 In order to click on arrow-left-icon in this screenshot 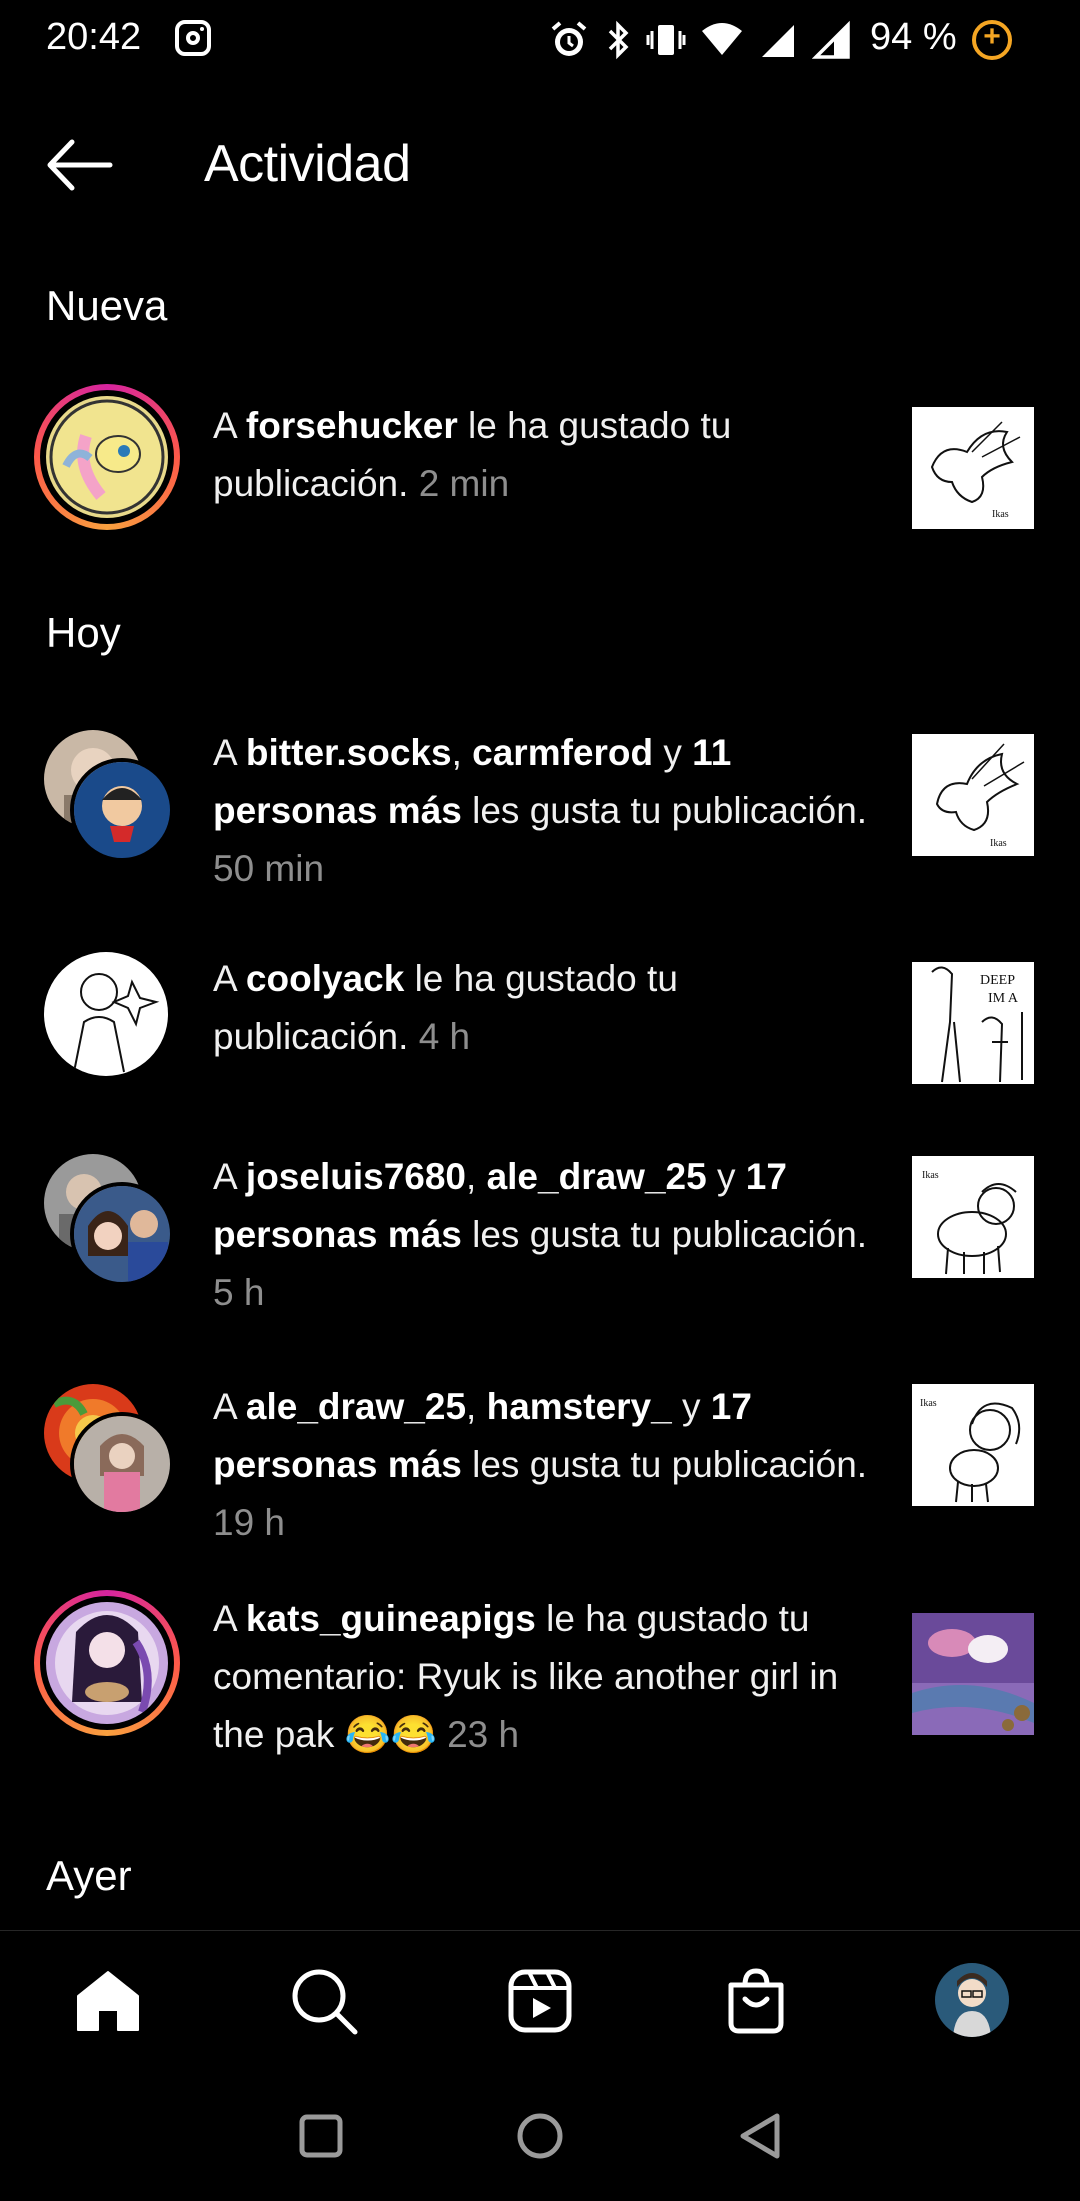, I will do `click(80, 165)`.